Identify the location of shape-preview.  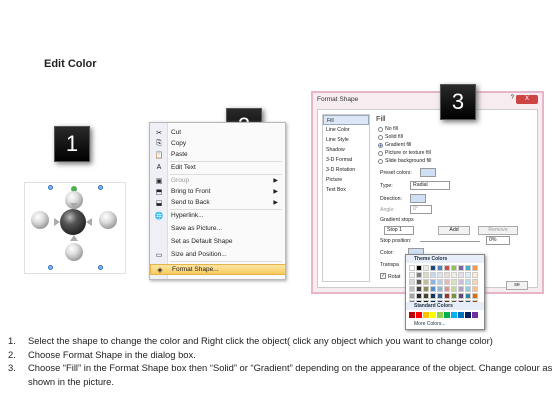
(75, 228).